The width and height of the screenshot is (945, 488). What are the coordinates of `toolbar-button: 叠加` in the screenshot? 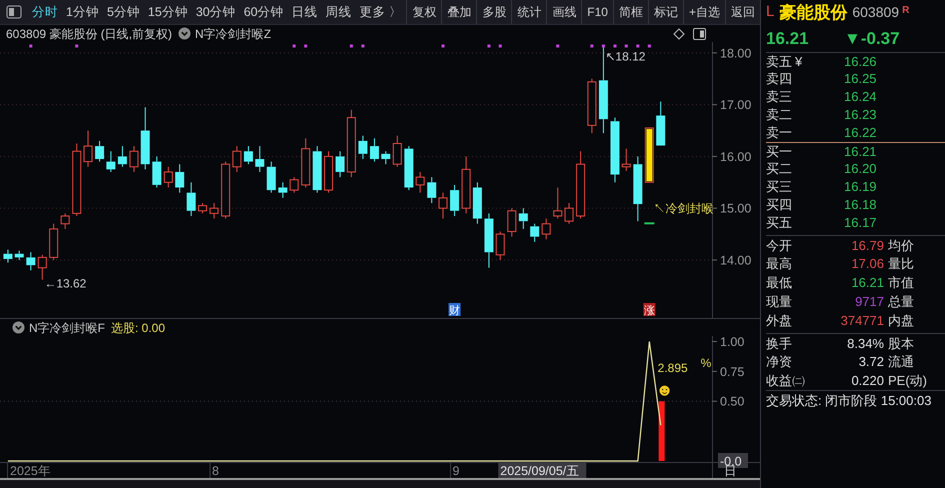 It's located at (458, 12).